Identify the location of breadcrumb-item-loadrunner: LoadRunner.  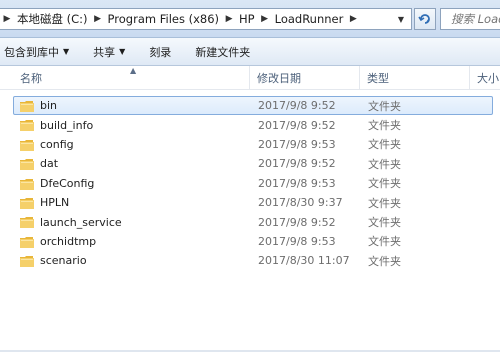
(309, 19).